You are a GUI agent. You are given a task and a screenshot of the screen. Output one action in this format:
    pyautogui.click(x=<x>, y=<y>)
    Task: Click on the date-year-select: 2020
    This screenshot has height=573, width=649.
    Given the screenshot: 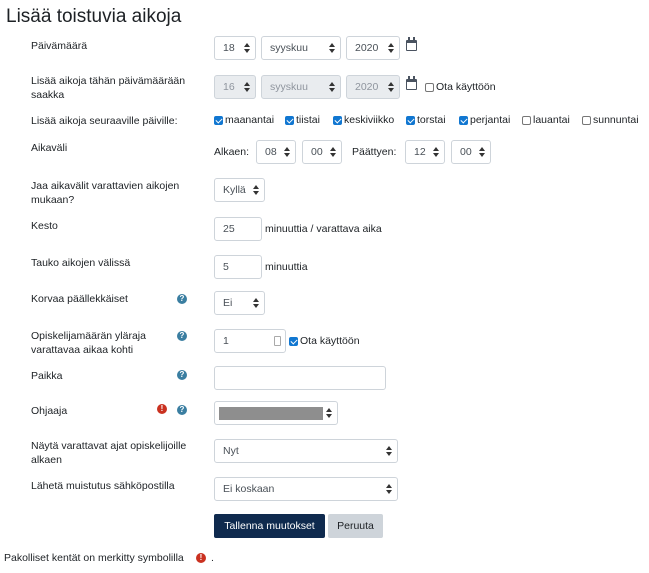 What is the action you would take?
    pyautogui.click(x=373, y=48)
    